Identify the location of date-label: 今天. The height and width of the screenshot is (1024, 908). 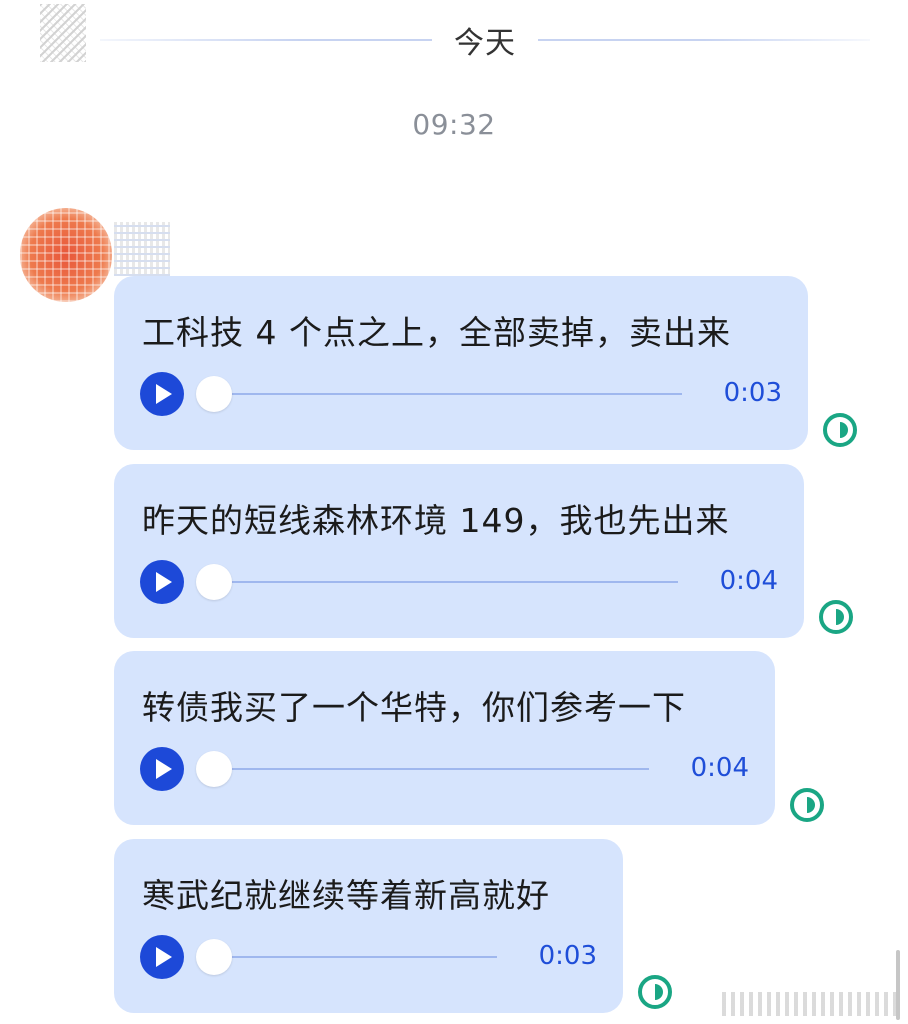
(485, 43).